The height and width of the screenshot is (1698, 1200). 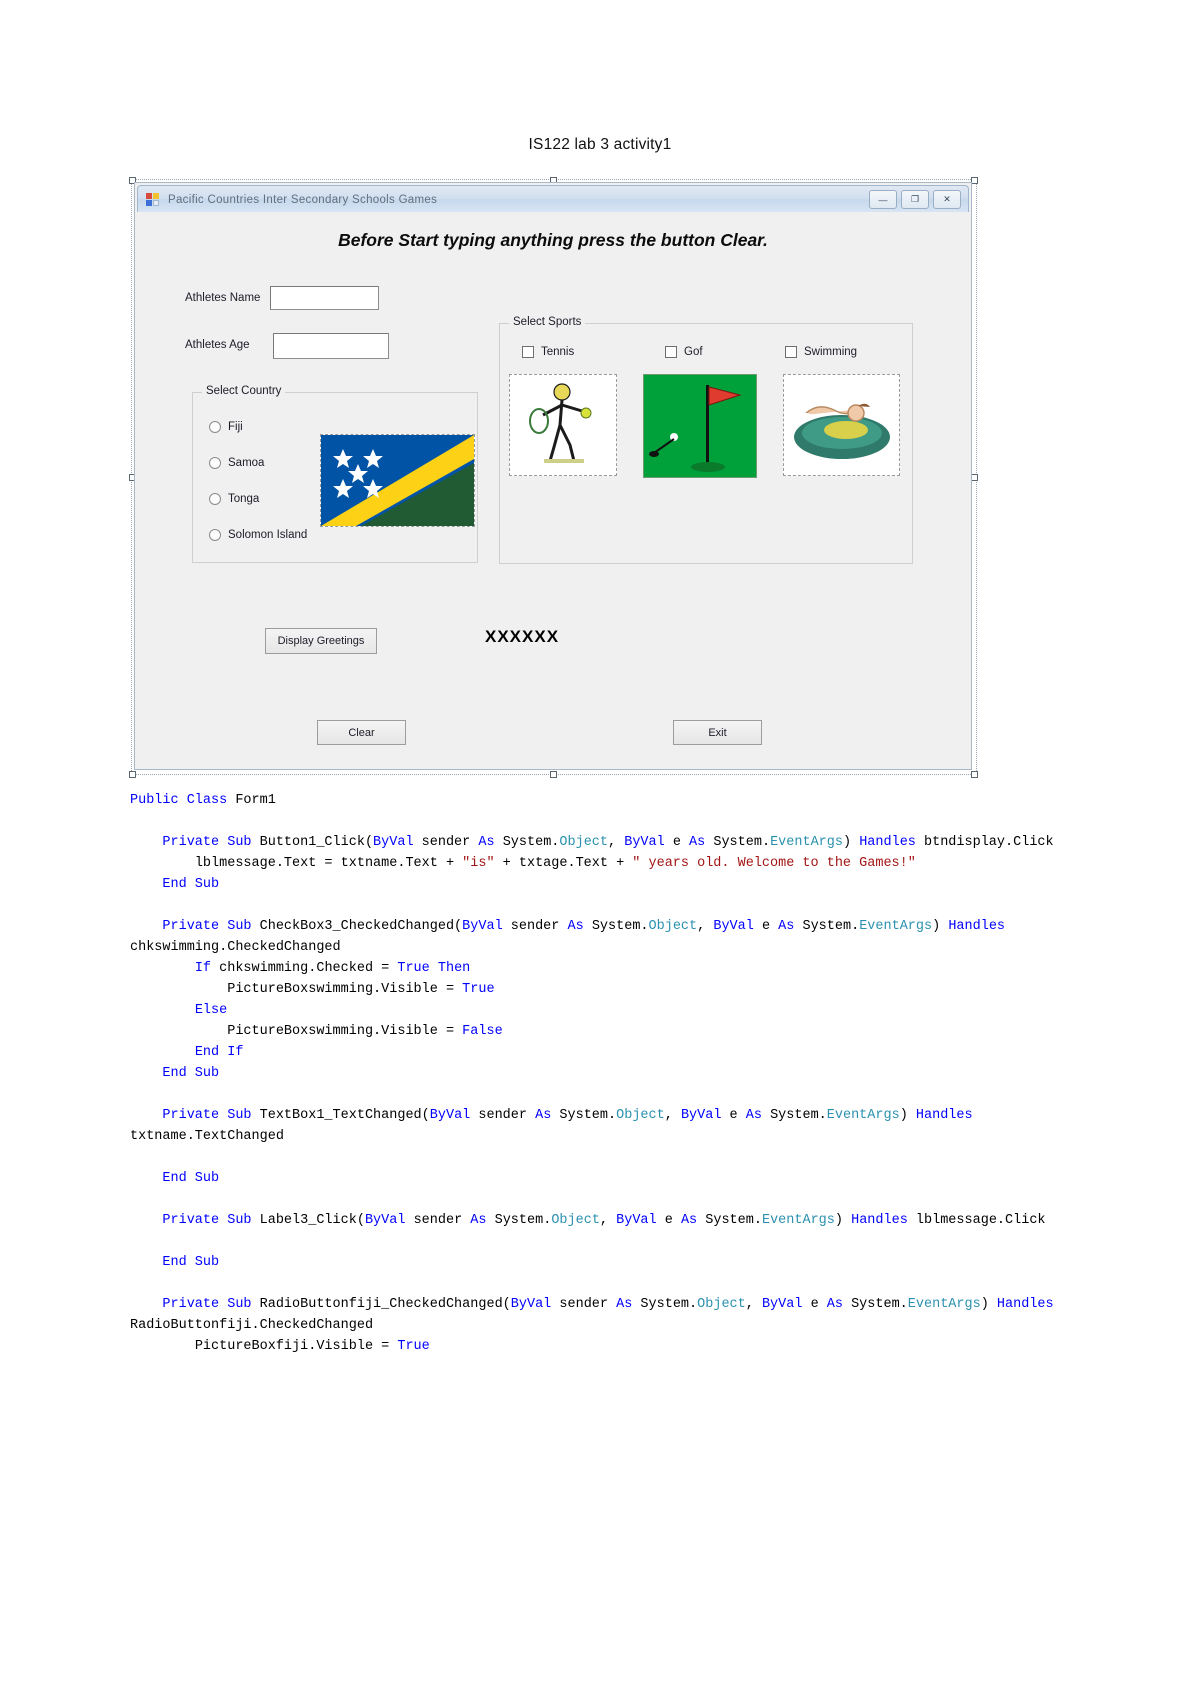 I want to click on resize-handle-bottom-left, so click(x=132, y=774).